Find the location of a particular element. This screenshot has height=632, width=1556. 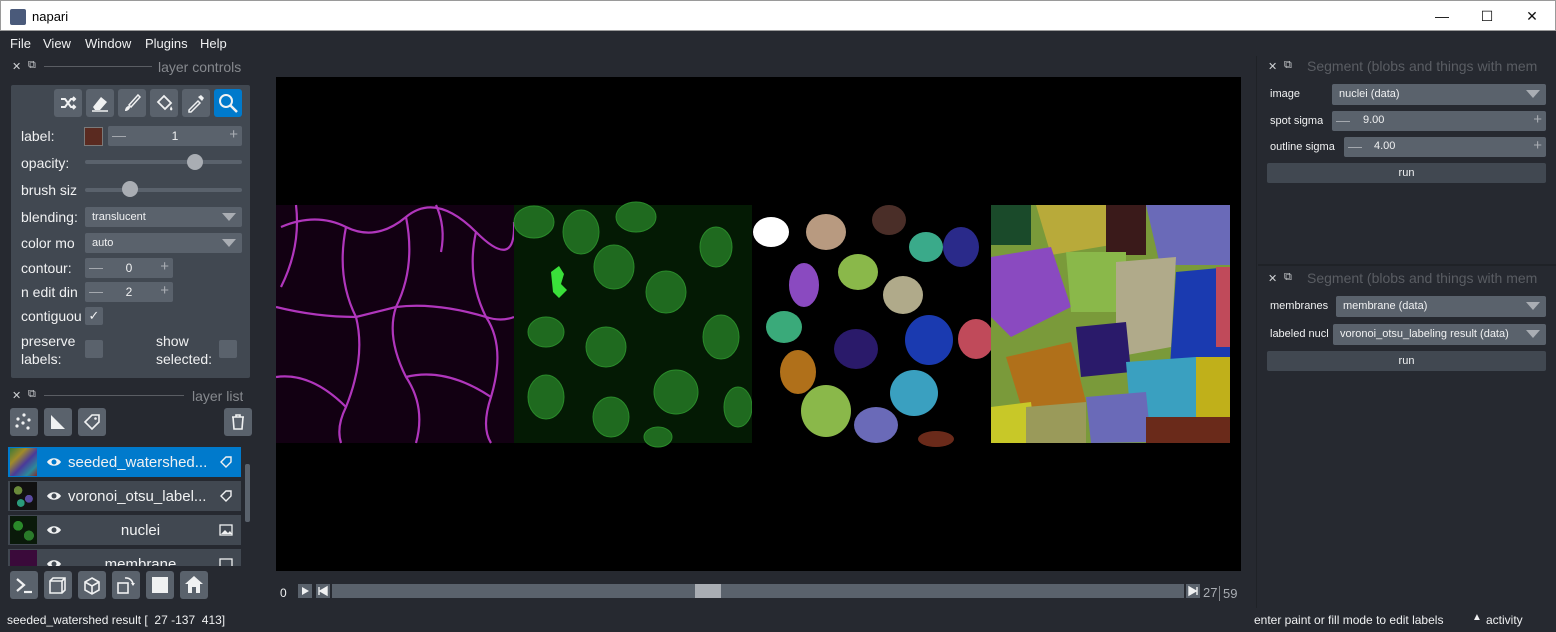

step-forward-button is located at coordinates (1193, 591).